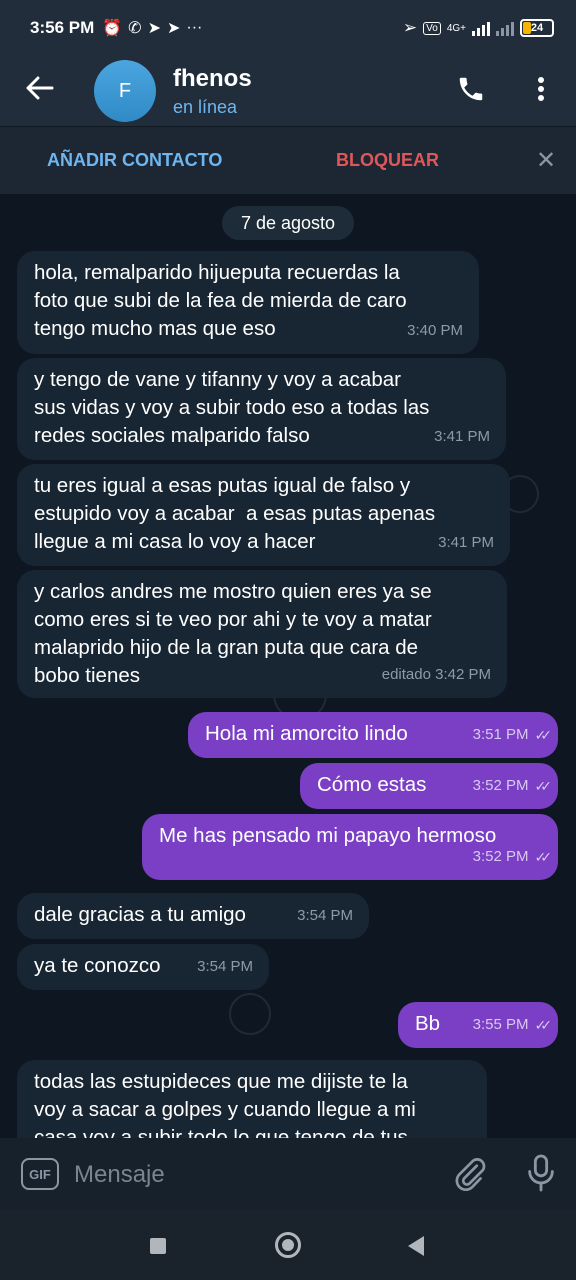 This screenshot has height=1280, width=576. I want to click on avatar-letter: F, so click(125, 90).